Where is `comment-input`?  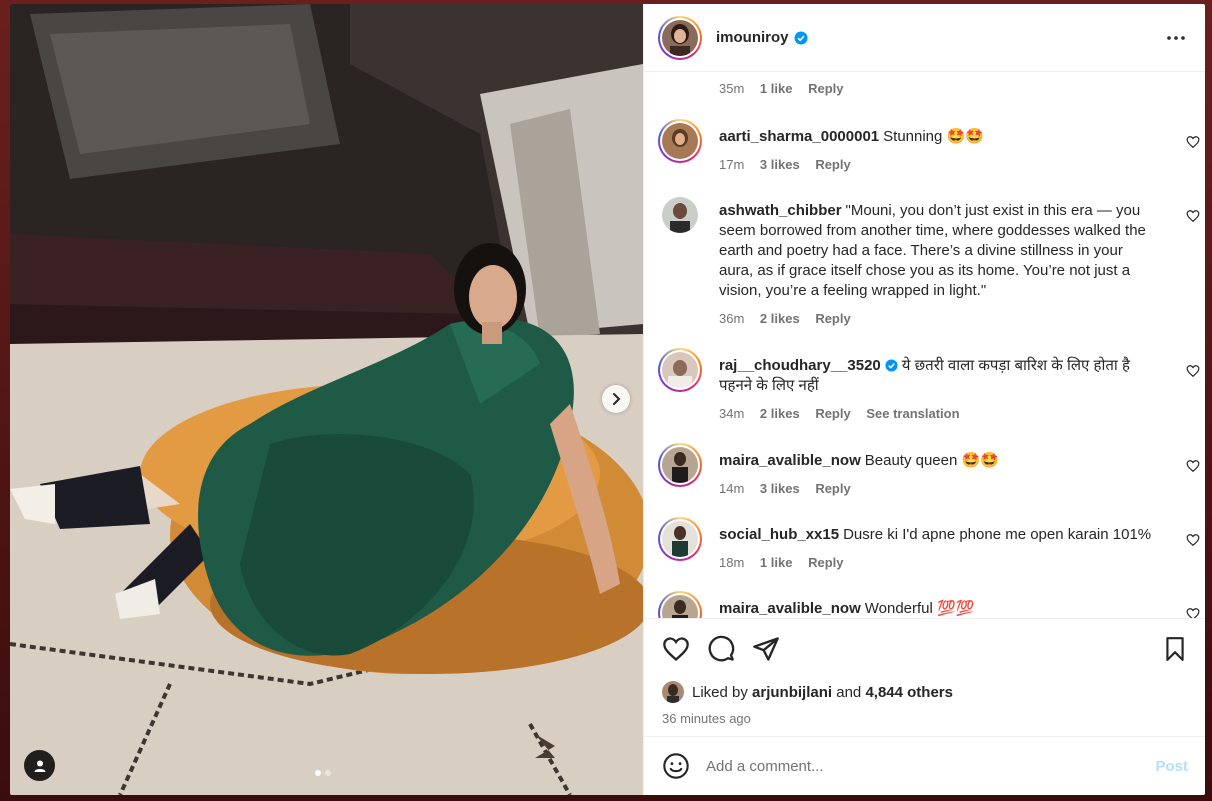 comment-input is located at coordinates (916, 766).